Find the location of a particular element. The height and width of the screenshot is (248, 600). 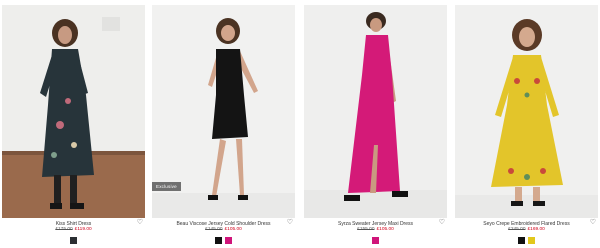

color-swatch-yellow is located at coordinates (531, 240).